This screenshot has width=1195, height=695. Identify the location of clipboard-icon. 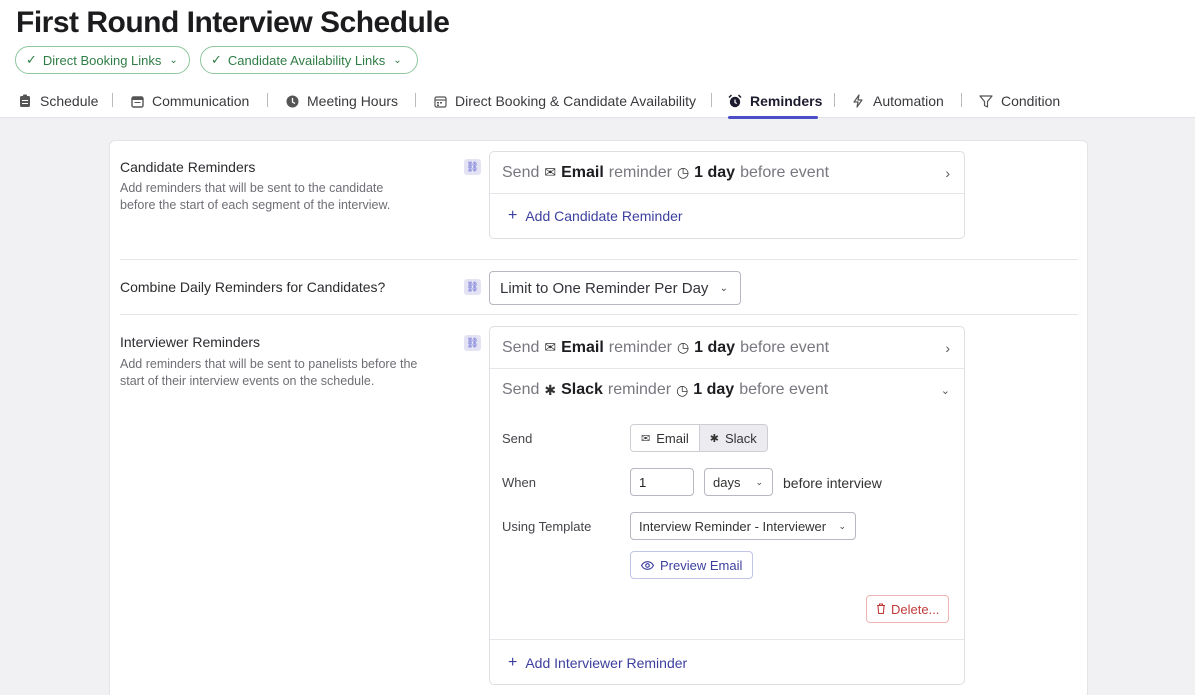
(25, 101).